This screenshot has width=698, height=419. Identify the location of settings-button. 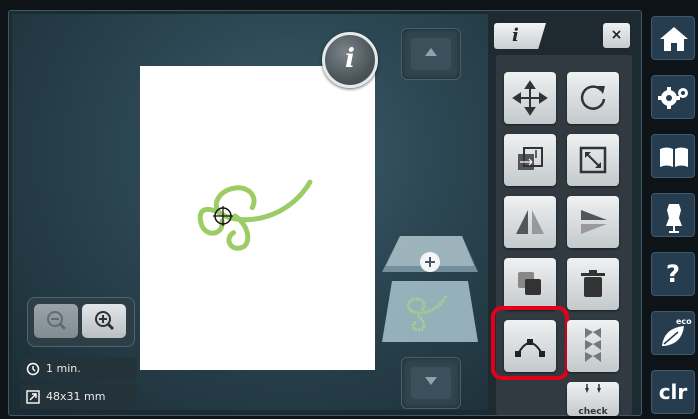
(673, 97).